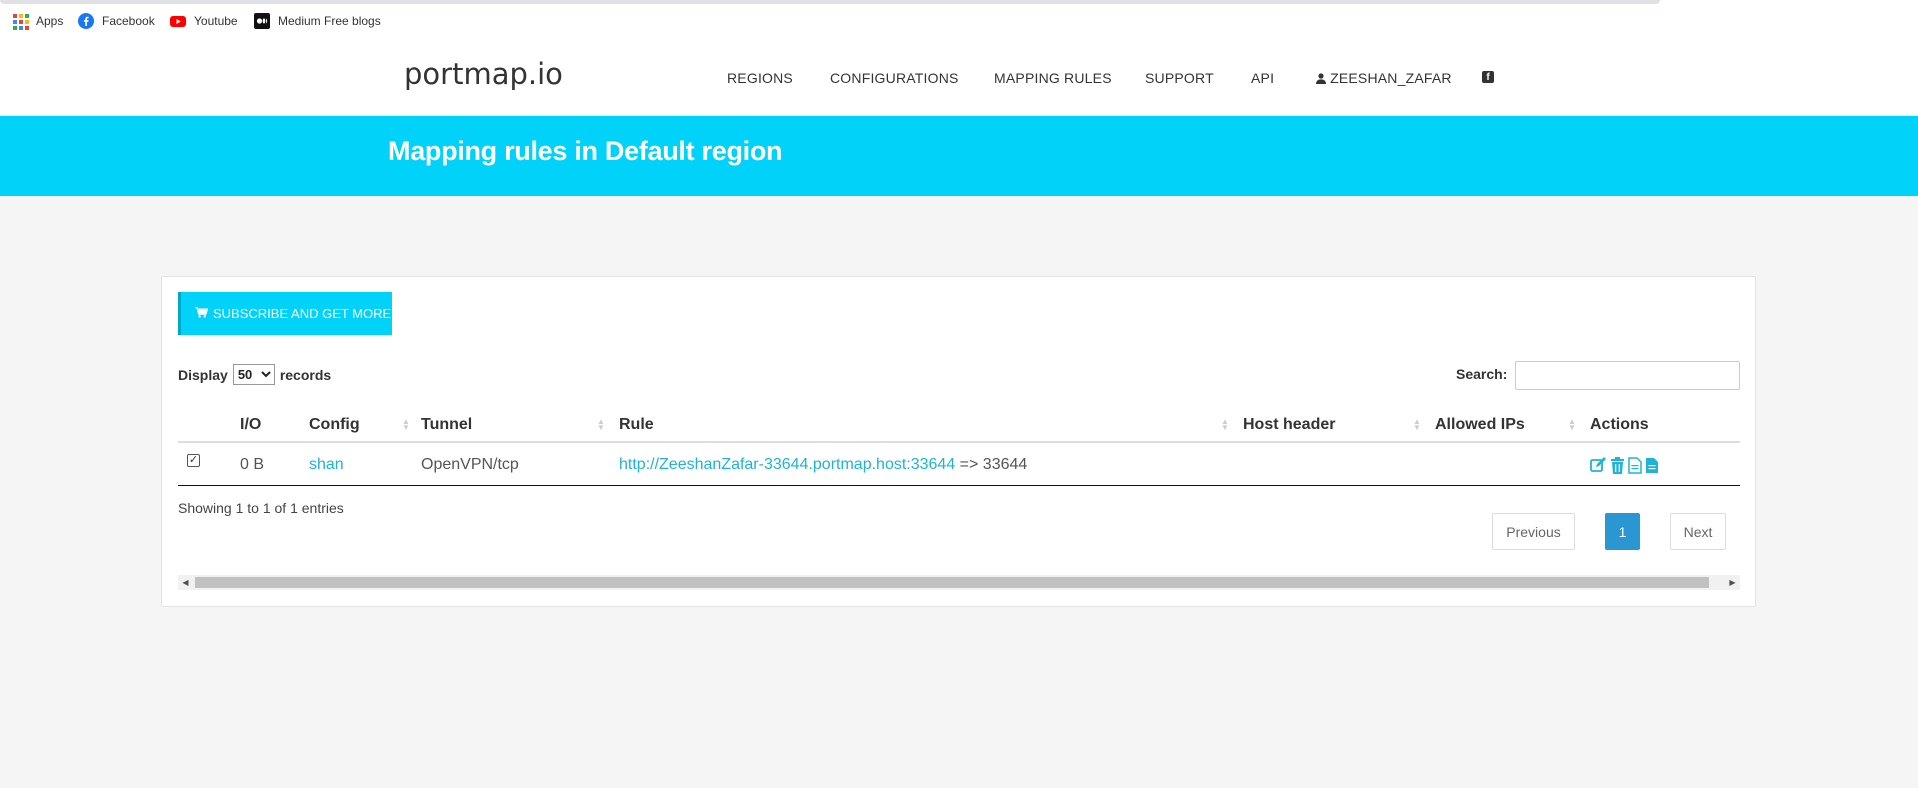 The height and width of the screenshot is (788, 1918). Describe the element at coordinates (178, 21) in the screenshot. I see `youtube-icon` at that location.